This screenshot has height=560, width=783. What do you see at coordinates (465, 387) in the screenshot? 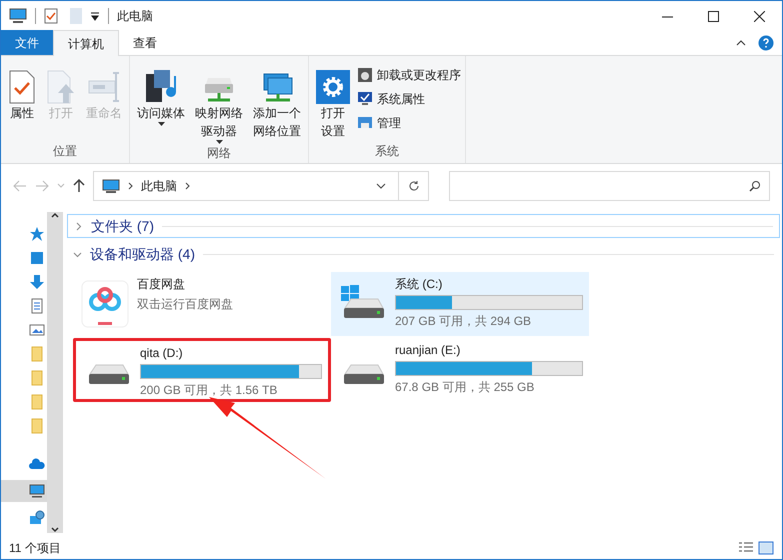
I see `drive-detail: 67.8 GB 可用，共 255 GB` at bounding box center [465, 387].